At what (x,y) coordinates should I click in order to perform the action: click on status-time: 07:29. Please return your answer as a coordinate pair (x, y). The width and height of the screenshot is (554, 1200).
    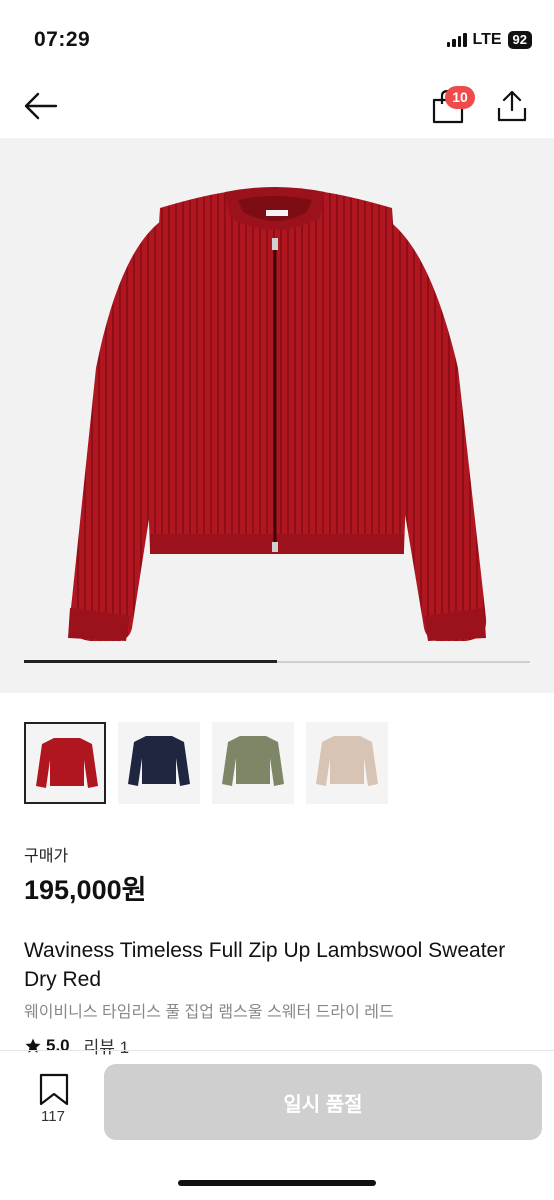
    Looking at the image, I should click on (62, 39).